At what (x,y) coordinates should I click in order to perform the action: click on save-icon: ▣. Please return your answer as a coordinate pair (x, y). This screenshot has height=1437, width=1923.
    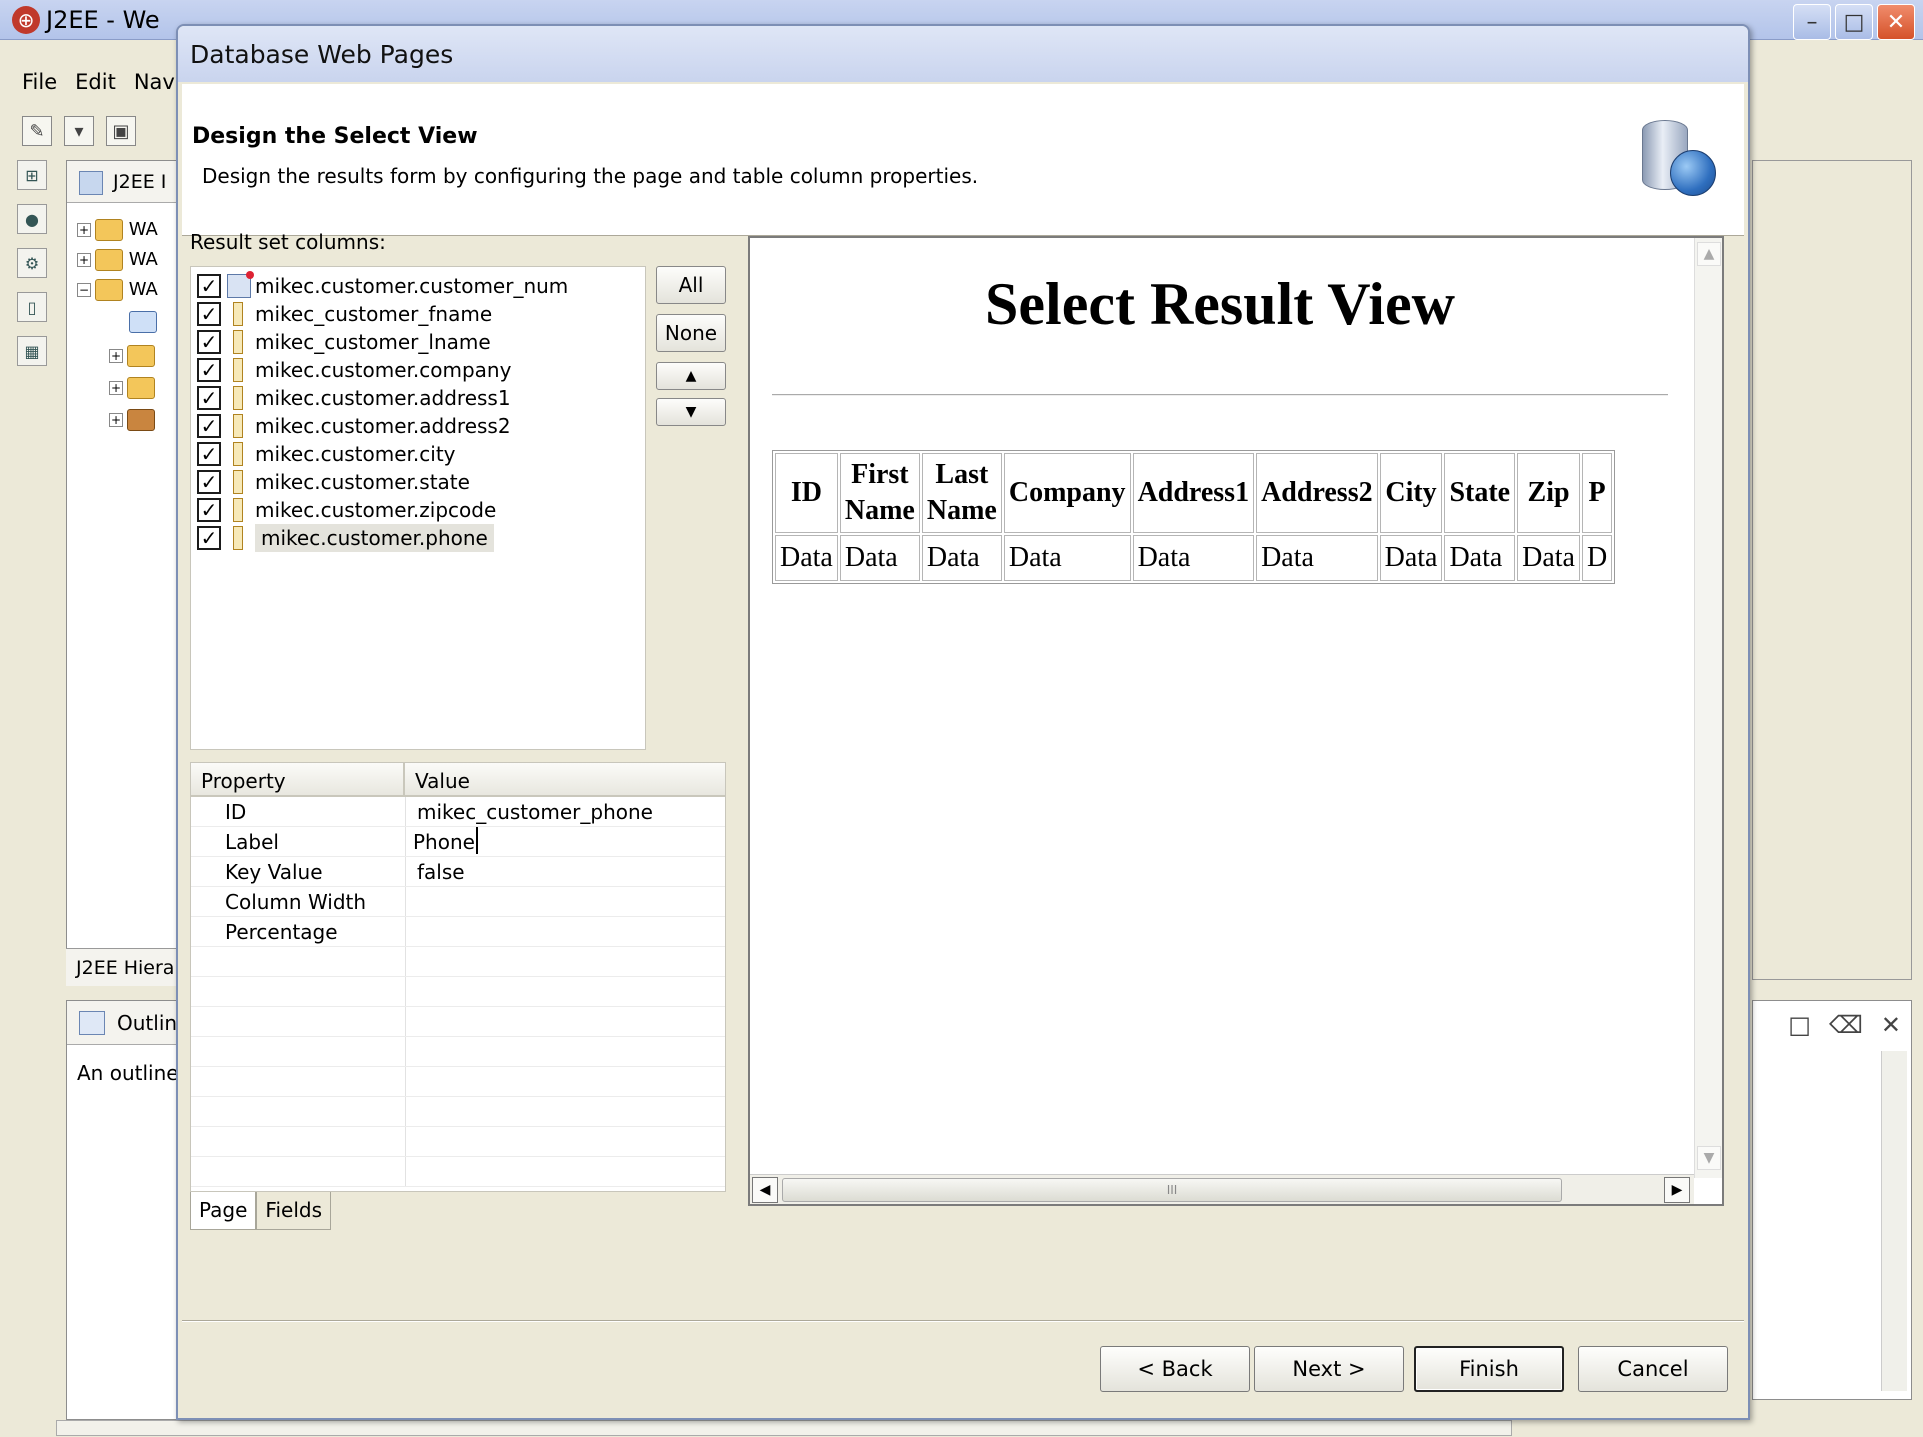
    Looking at the image, I should click on (121, 131).